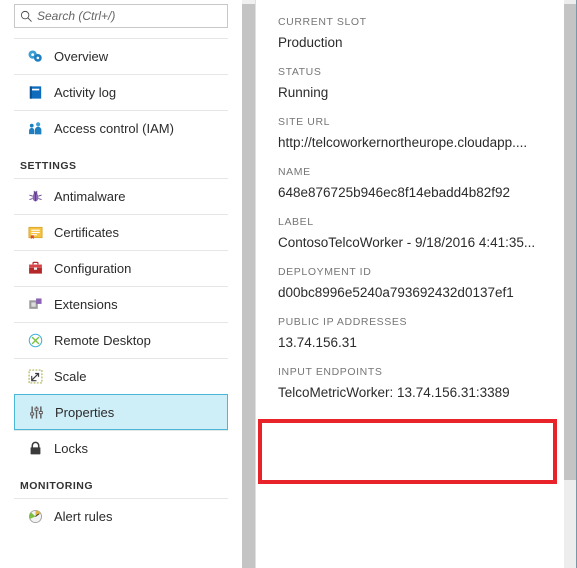 Image resolution: width=577 pixels, height=568 pixels. Describe the element at coordinates (421, 183) in the screenshot. I see `property-name: NAME 648e876725b946ec8f14ebadd4b82f92` at that location.